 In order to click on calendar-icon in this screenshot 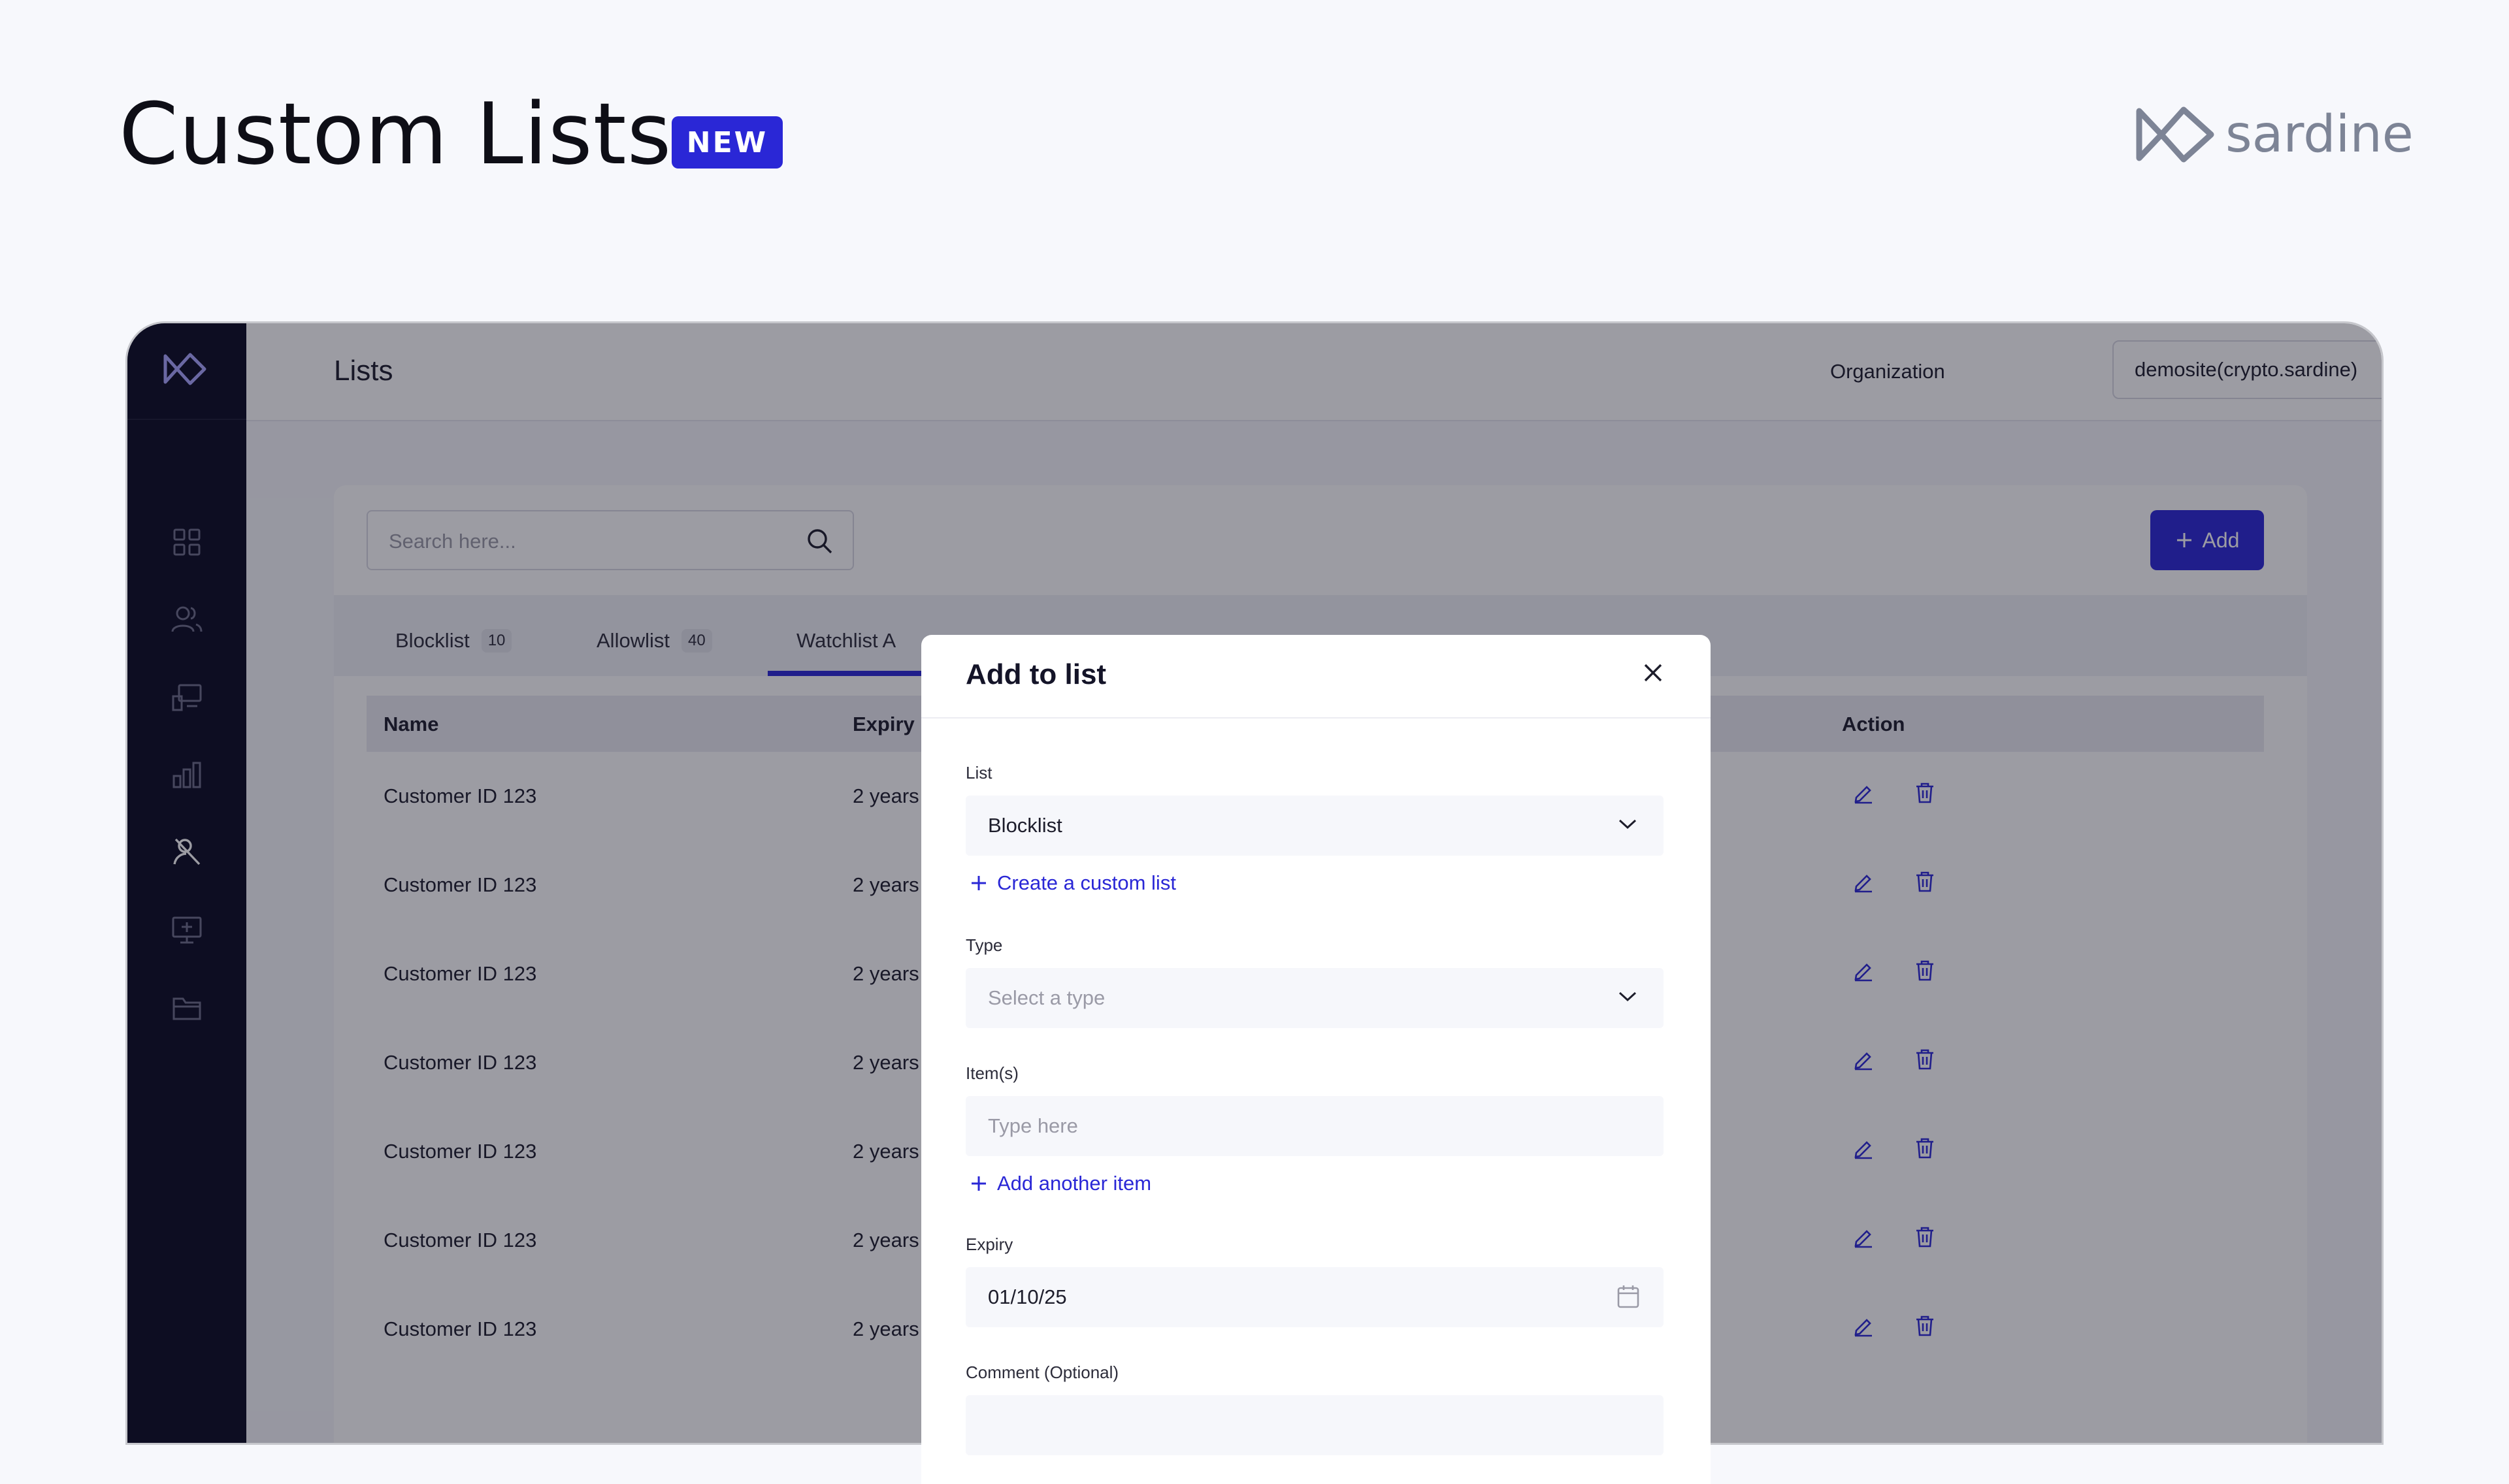, I will do `click(1628, 1296)`.